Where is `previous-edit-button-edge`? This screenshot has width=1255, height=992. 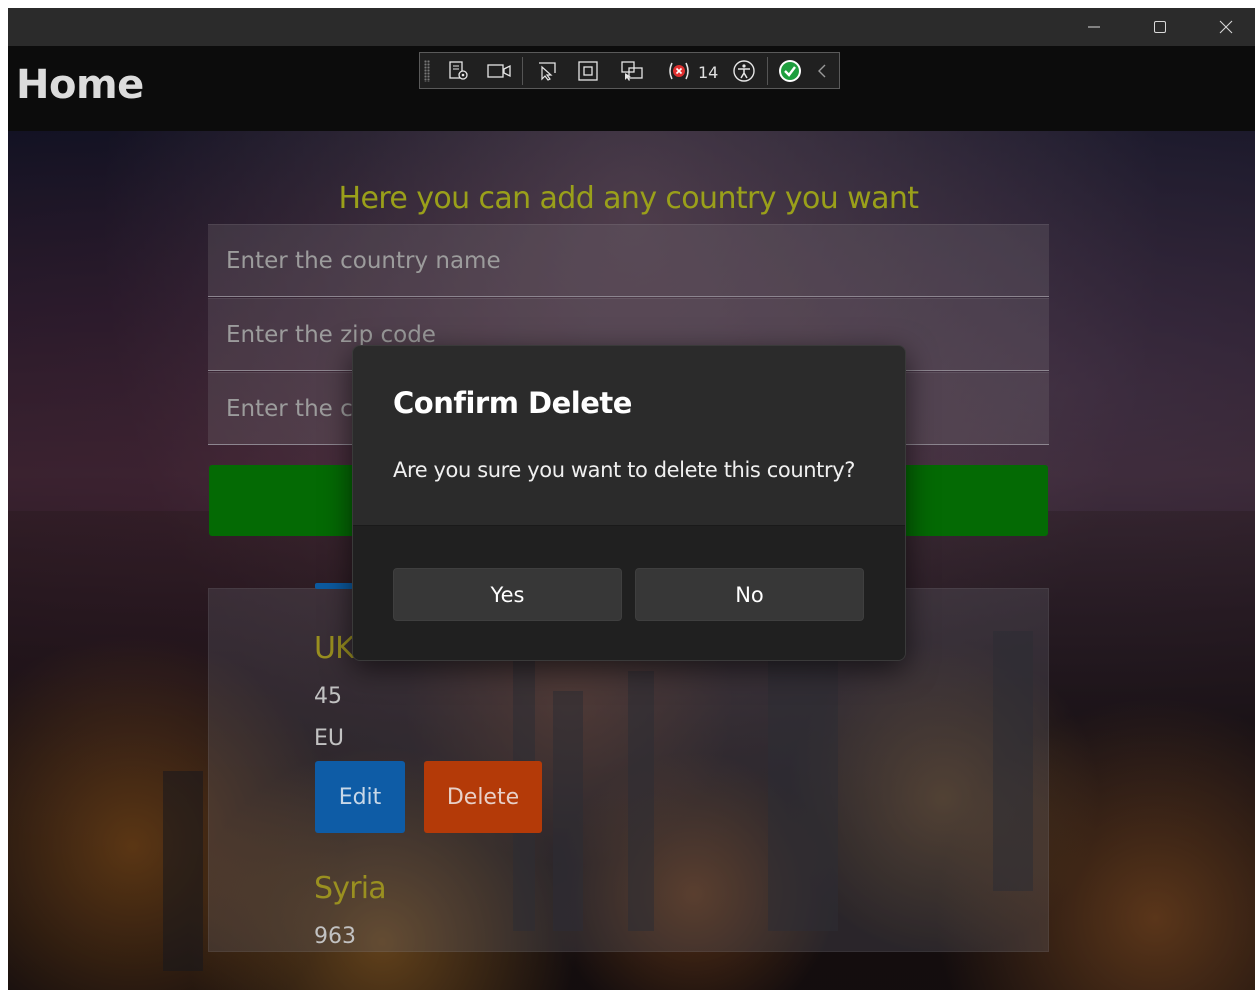
previous-edit-button-edge is located at coordinates (334, 586).